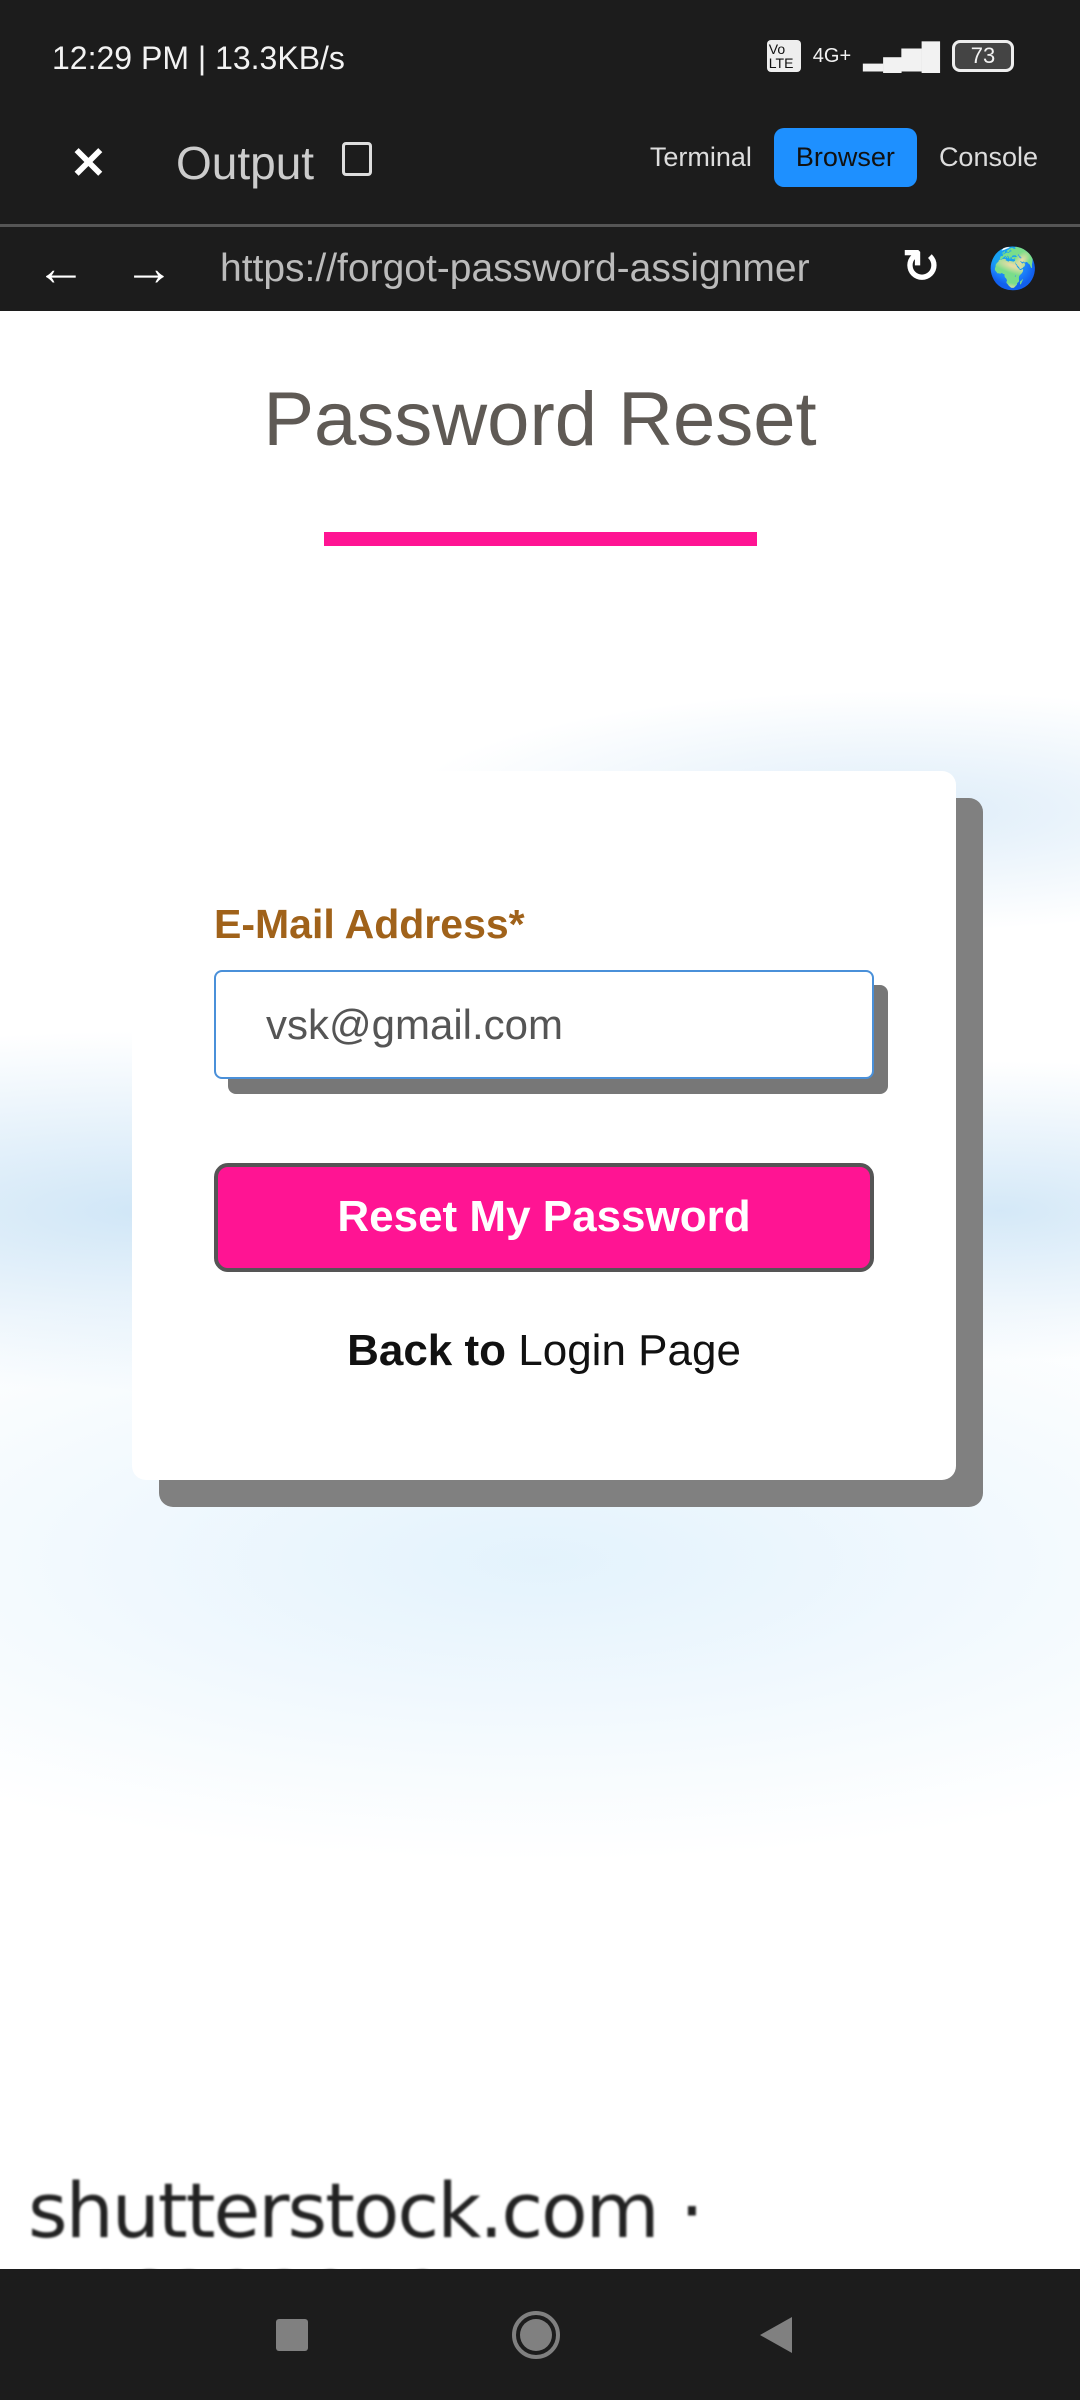 This screenshot has height=2400, width=1080. What do you see at coordinates (1013, 268) in the screenshot?
I see `globe-icon: 🌍` at bounding box center [1013, 268].